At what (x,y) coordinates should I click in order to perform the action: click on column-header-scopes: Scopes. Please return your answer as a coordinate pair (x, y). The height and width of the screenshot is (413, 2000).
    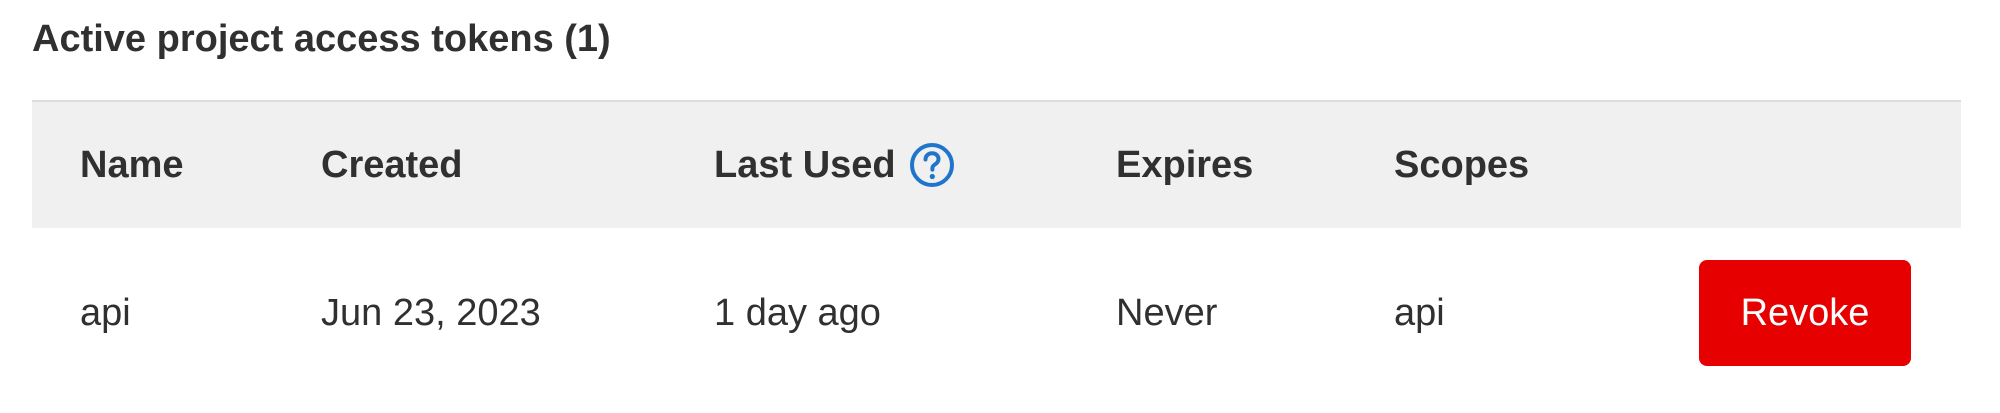
    Looking at the image, I should click on (1462, 164).